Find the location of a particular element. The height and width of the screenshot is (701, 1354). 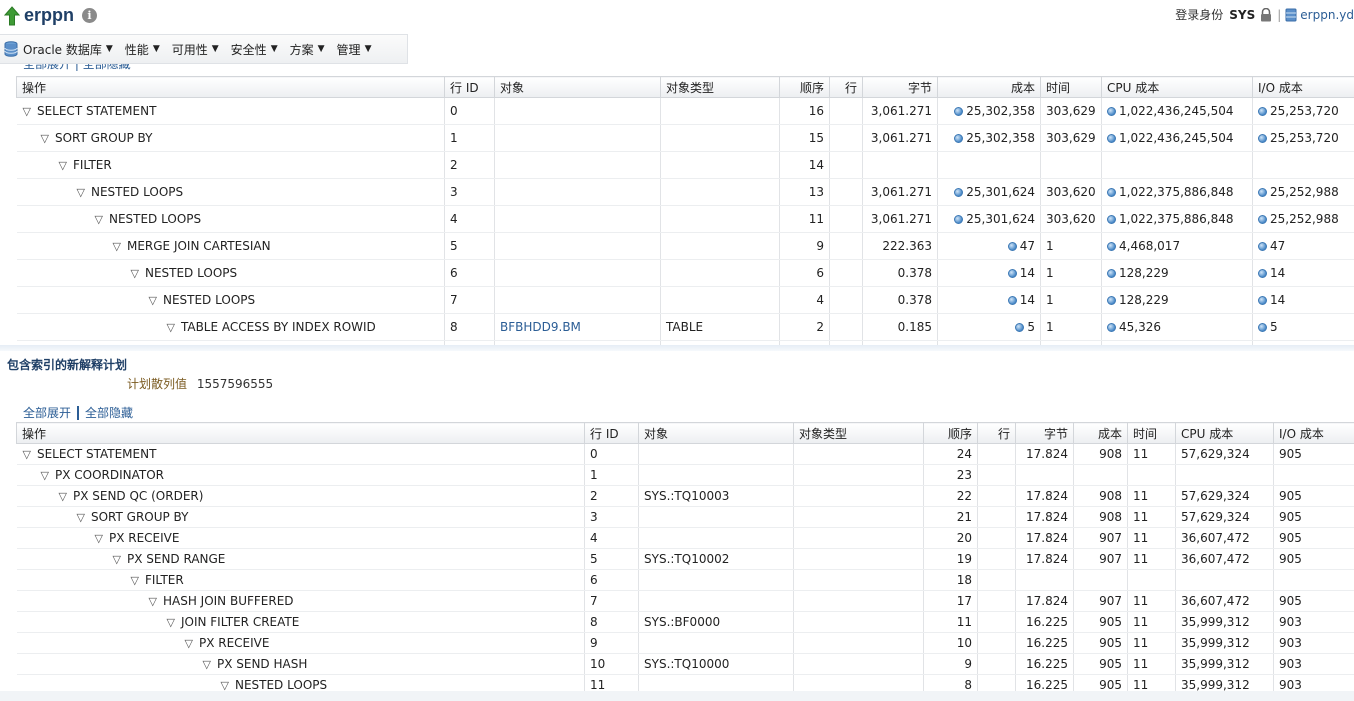

menu-schema: 方案 ▼ is located at coordinates (307, 49).